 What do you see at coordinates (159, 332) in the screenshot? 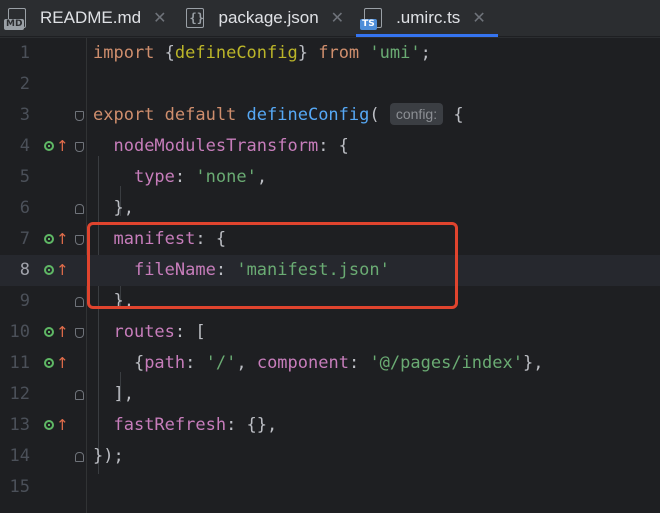
I see `code-text: routes: [` at bounding box center [159, 332].